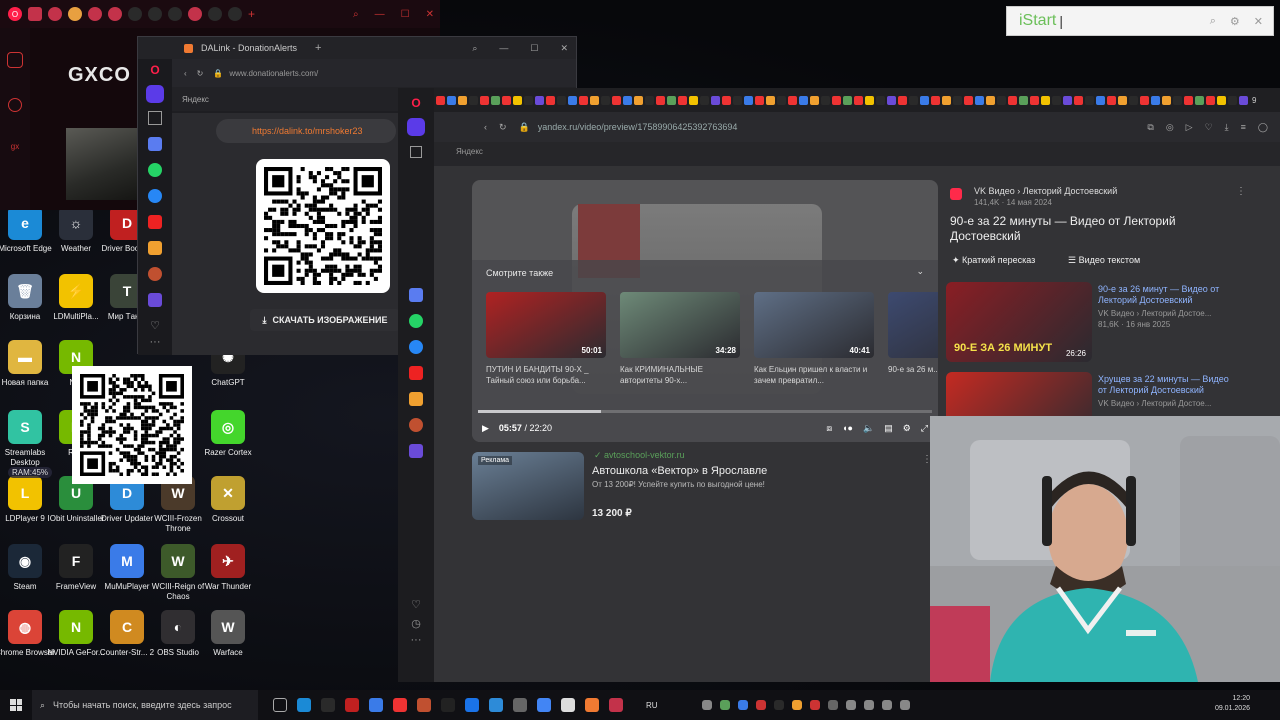  Describe the element at coordinates (306, 131) in the screenshot. I see `dalink-url: https://dalink.to/mrshoker23` at that location.